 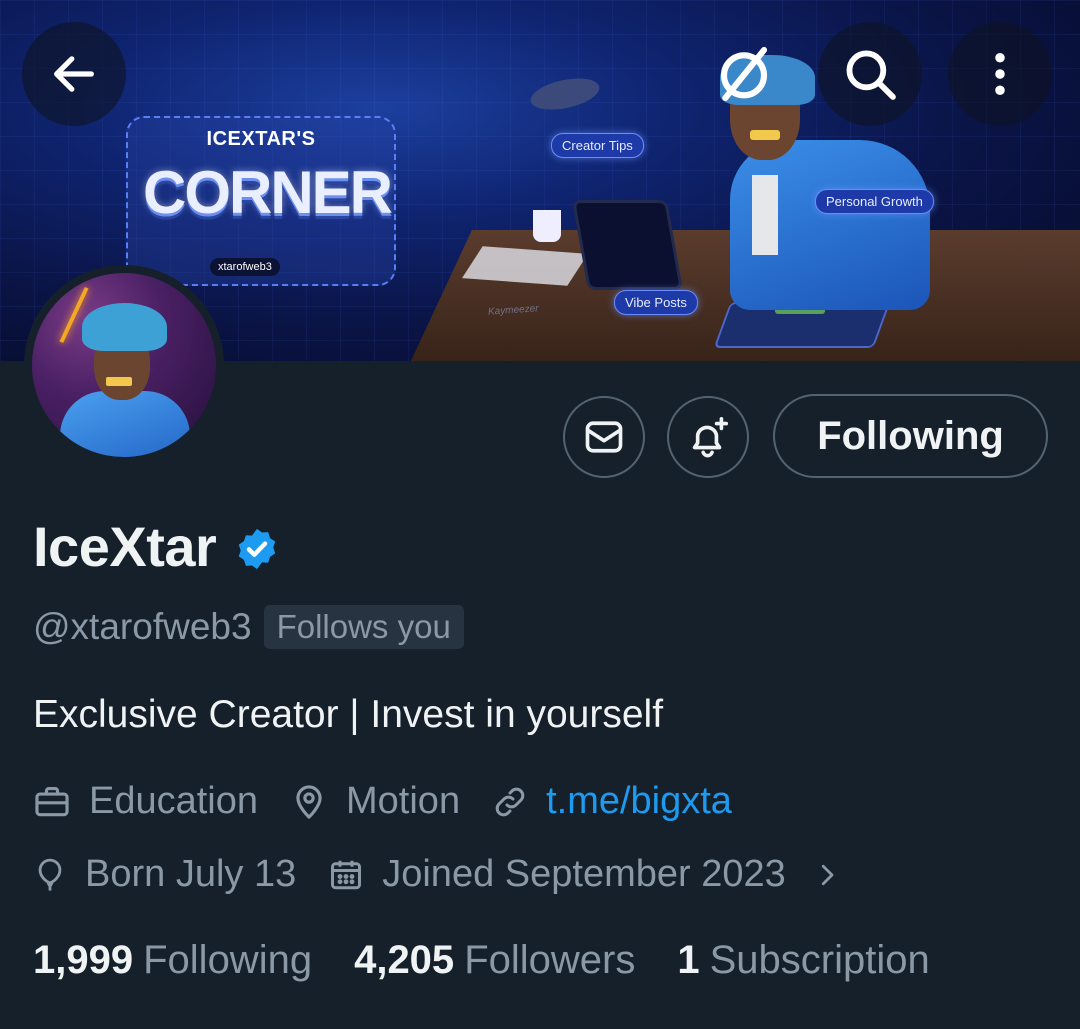 What do you see at coordinates (50, 874) in the screenshot?
I see `balloon-icon` at bounding box center [50, 874].